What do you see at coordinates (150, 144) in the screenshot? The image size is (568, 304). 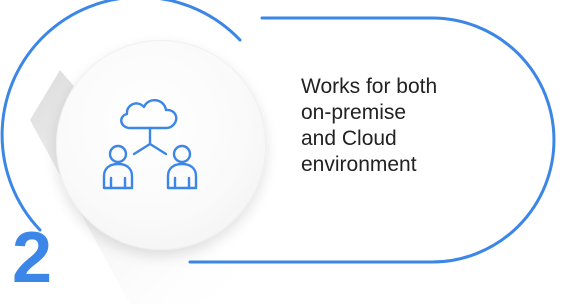 I see `cloud-users-network-icon` at bounding box center [150, 144].